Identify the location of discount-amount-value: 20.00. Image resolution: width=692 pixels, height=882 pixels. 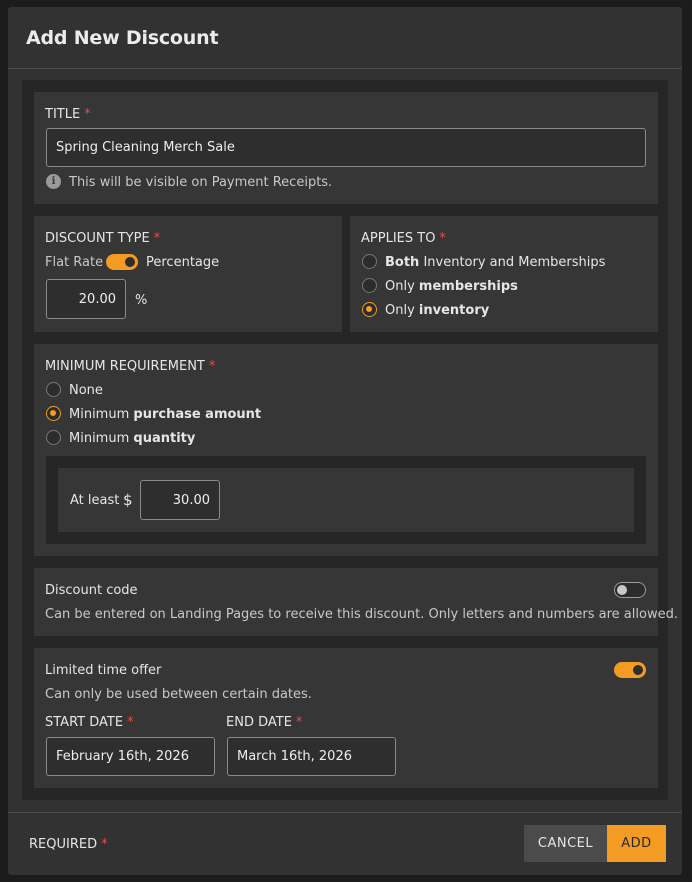
(97, 299).